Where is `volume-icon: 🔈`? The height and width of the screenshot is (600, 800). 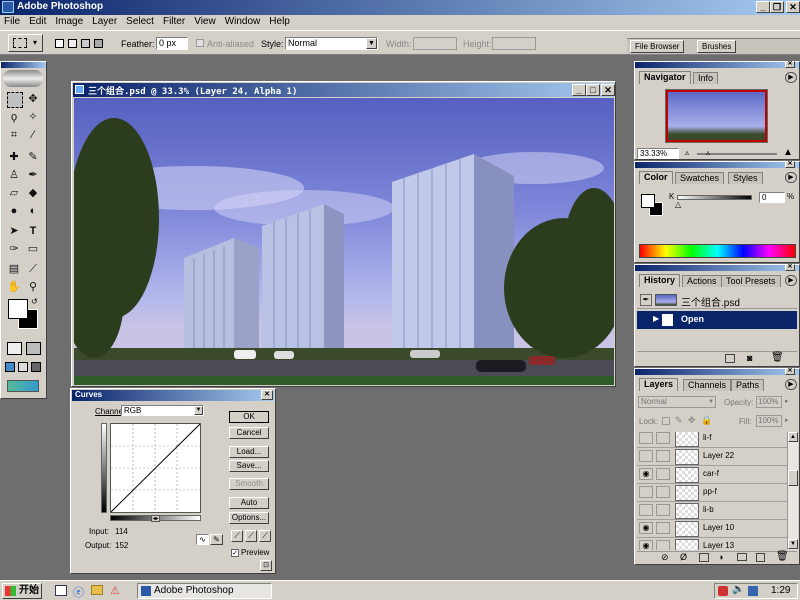 volume-icon: 🔈 is located at coordinates (738, 589).